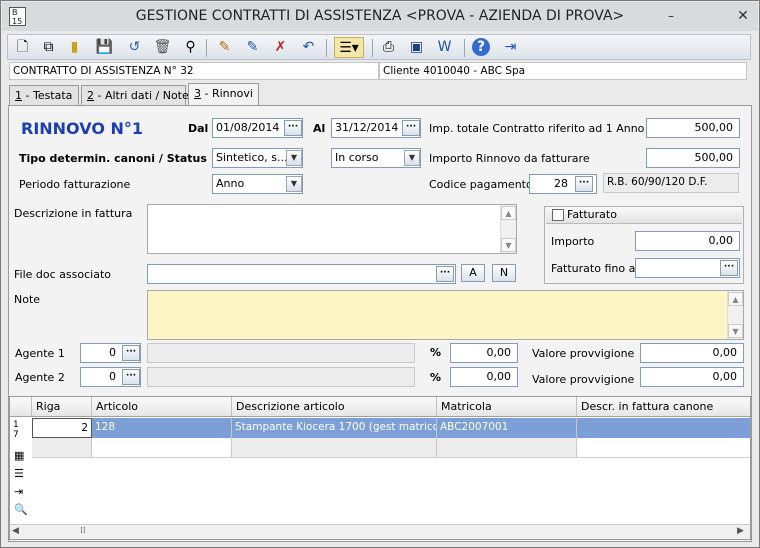  Describe the element at coordinates (444, 47) in the screenshot. I see `export-word-icon: W` at that location.